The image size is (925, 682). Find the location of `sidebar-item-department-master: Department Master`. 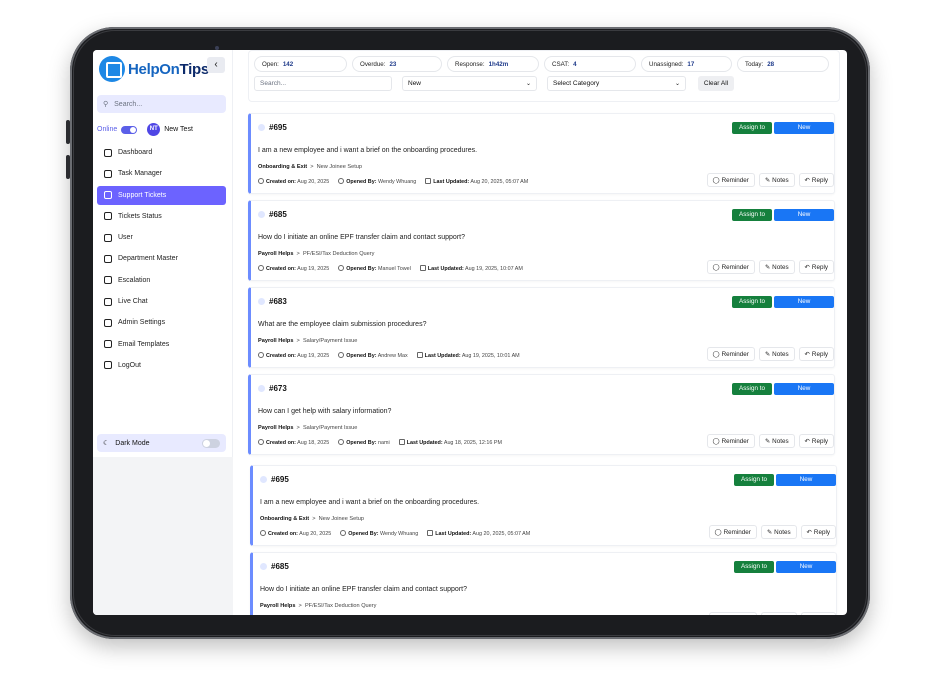

sidebar-item-department-master: Department Master is located at coordinates (161, 258).